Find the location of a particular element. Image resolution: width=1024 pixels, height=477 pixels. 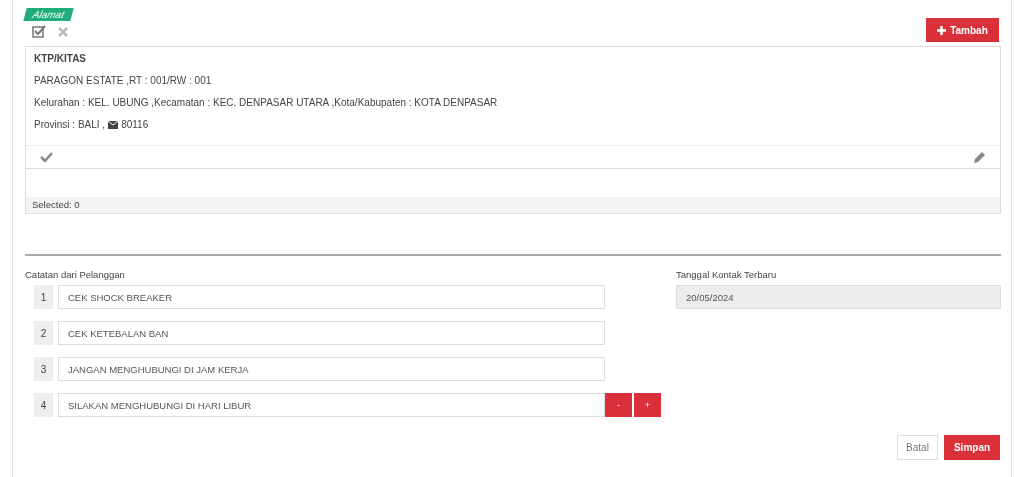

pencil-icon is located at coordinates (979, 157).